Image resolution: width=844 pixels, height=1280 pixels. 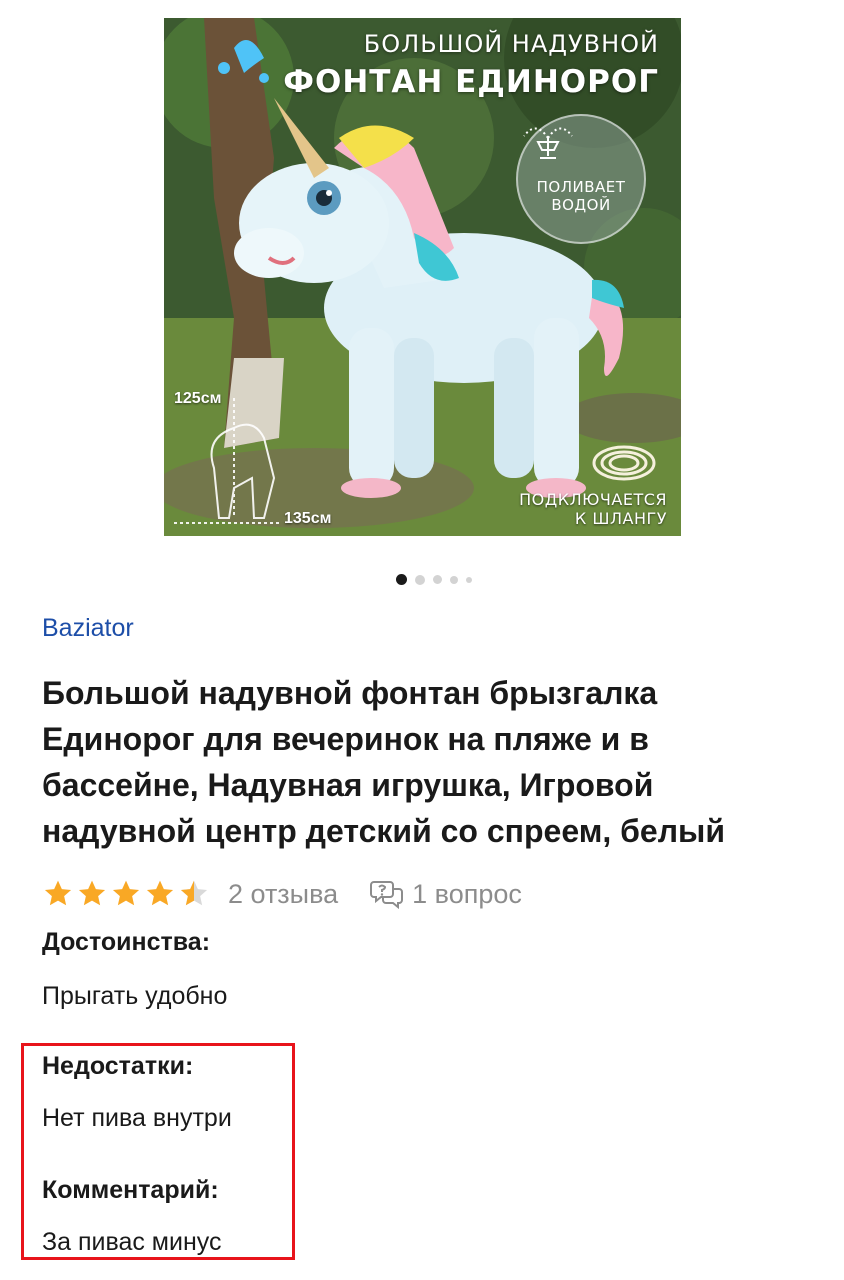 I want to click on hose-line2: К ШЛАНГУ, so click(x=620, y=518).